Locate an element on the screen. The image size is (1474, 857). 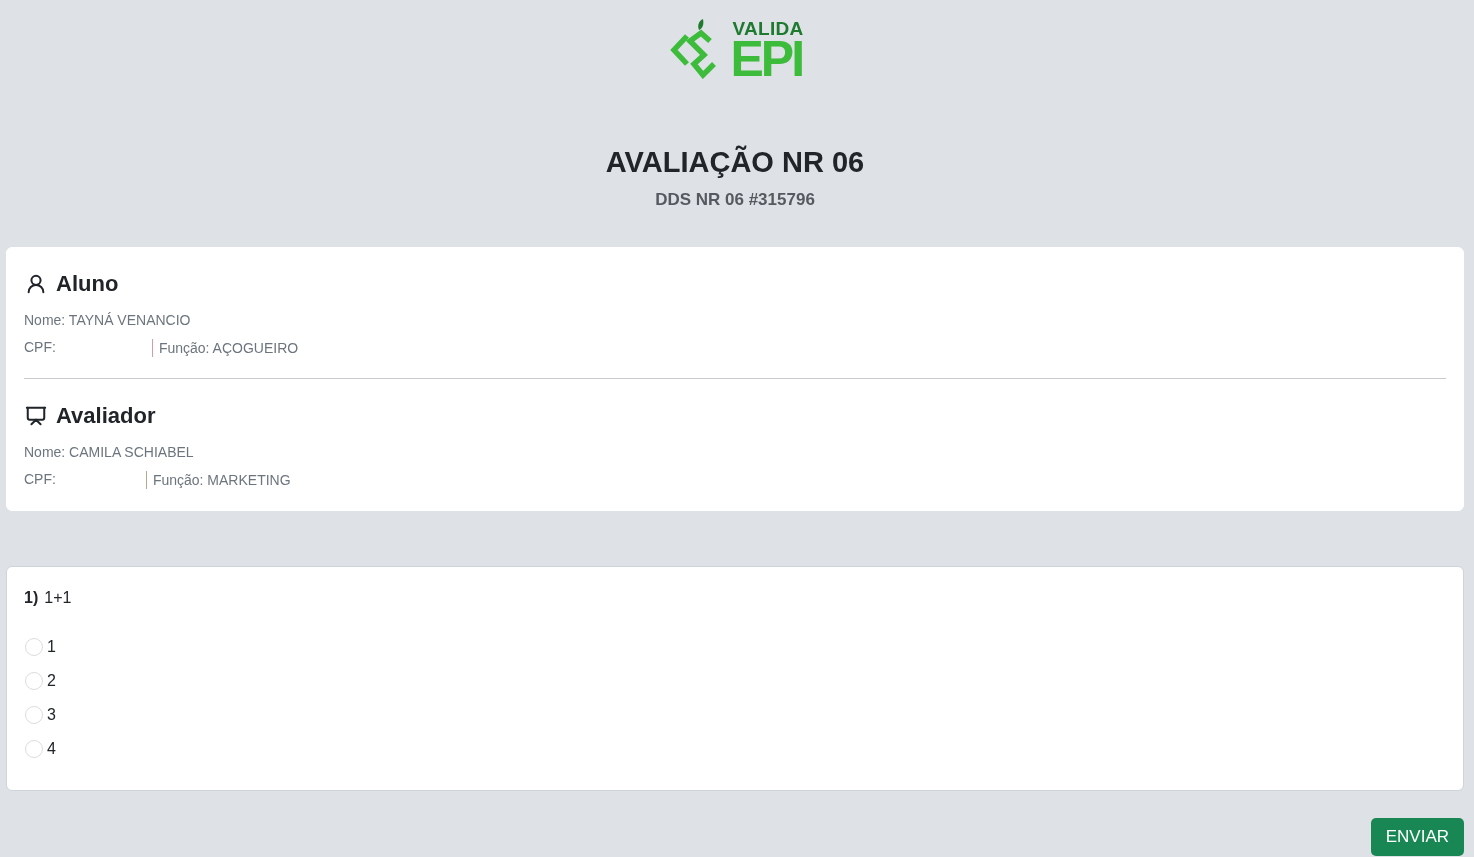
answer-option: 2 is located at coordinates (40, 681).